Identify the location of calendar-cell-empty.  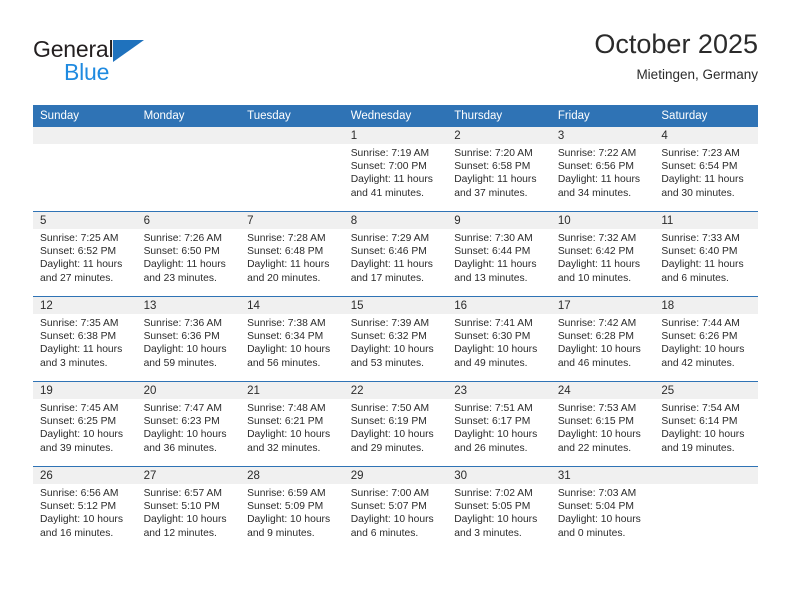
(188, 169).